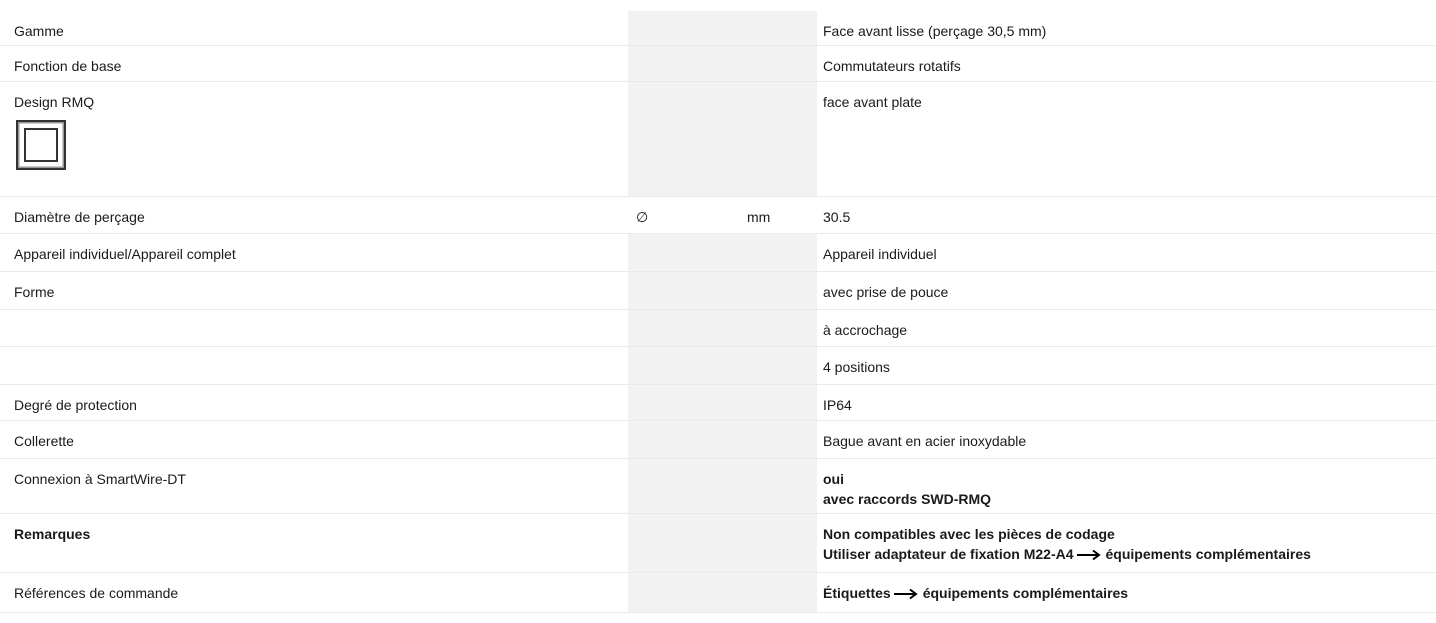  What do you see at coordinates (1126, 139) in the screenshot?
I see `row-value: face avant plate` at bounding box center [1126, 139].